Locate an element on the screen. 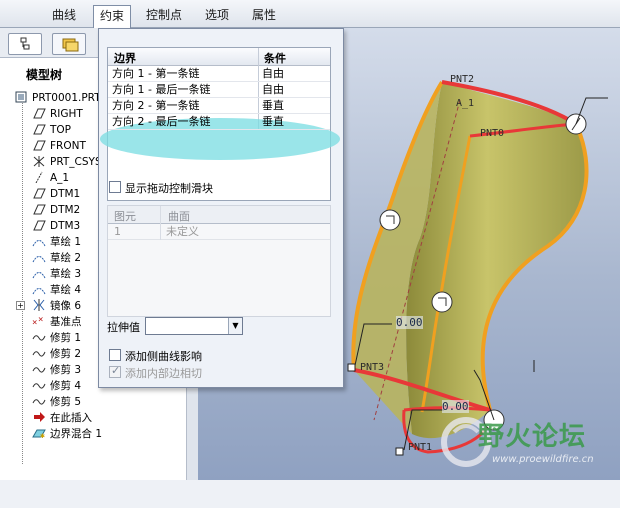 This screenshot has height=508, width=620. tension-value-select: ▼ is located at coordinates (194, 326).